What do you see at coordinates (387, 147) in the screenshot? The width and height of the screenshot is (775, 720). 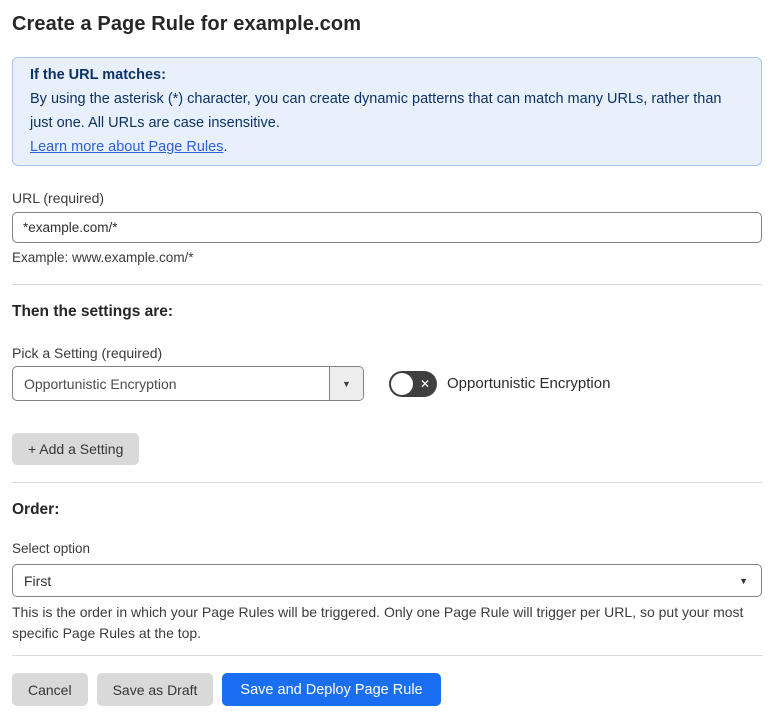 I see `info-box-link-line: Learn more about Page Rules.` at bounding box center [387, 147].